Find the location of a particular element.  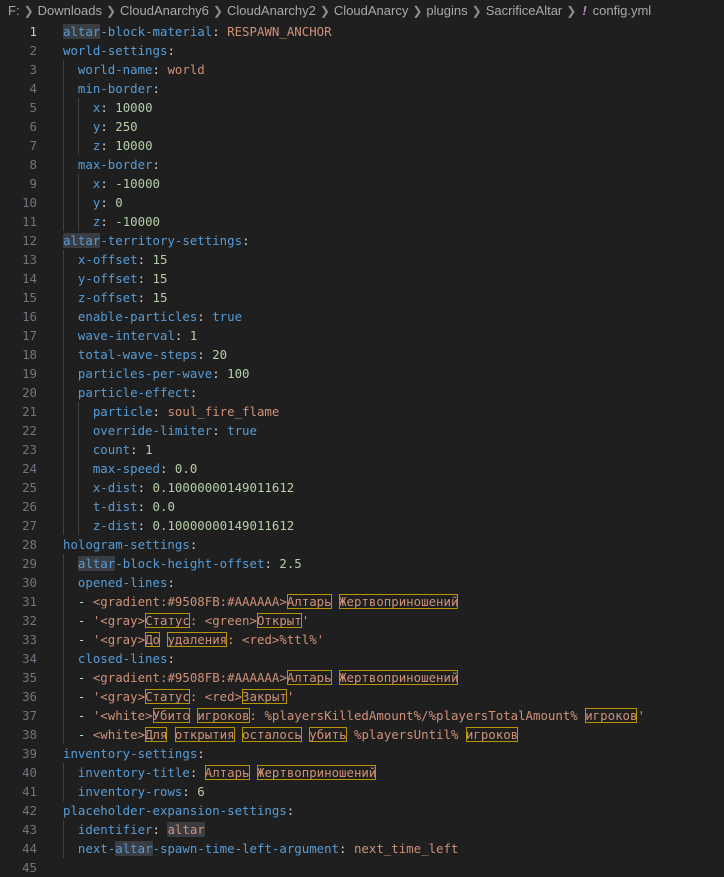

code-line: 43 identifier: altar is located at coordinates (362, 829).